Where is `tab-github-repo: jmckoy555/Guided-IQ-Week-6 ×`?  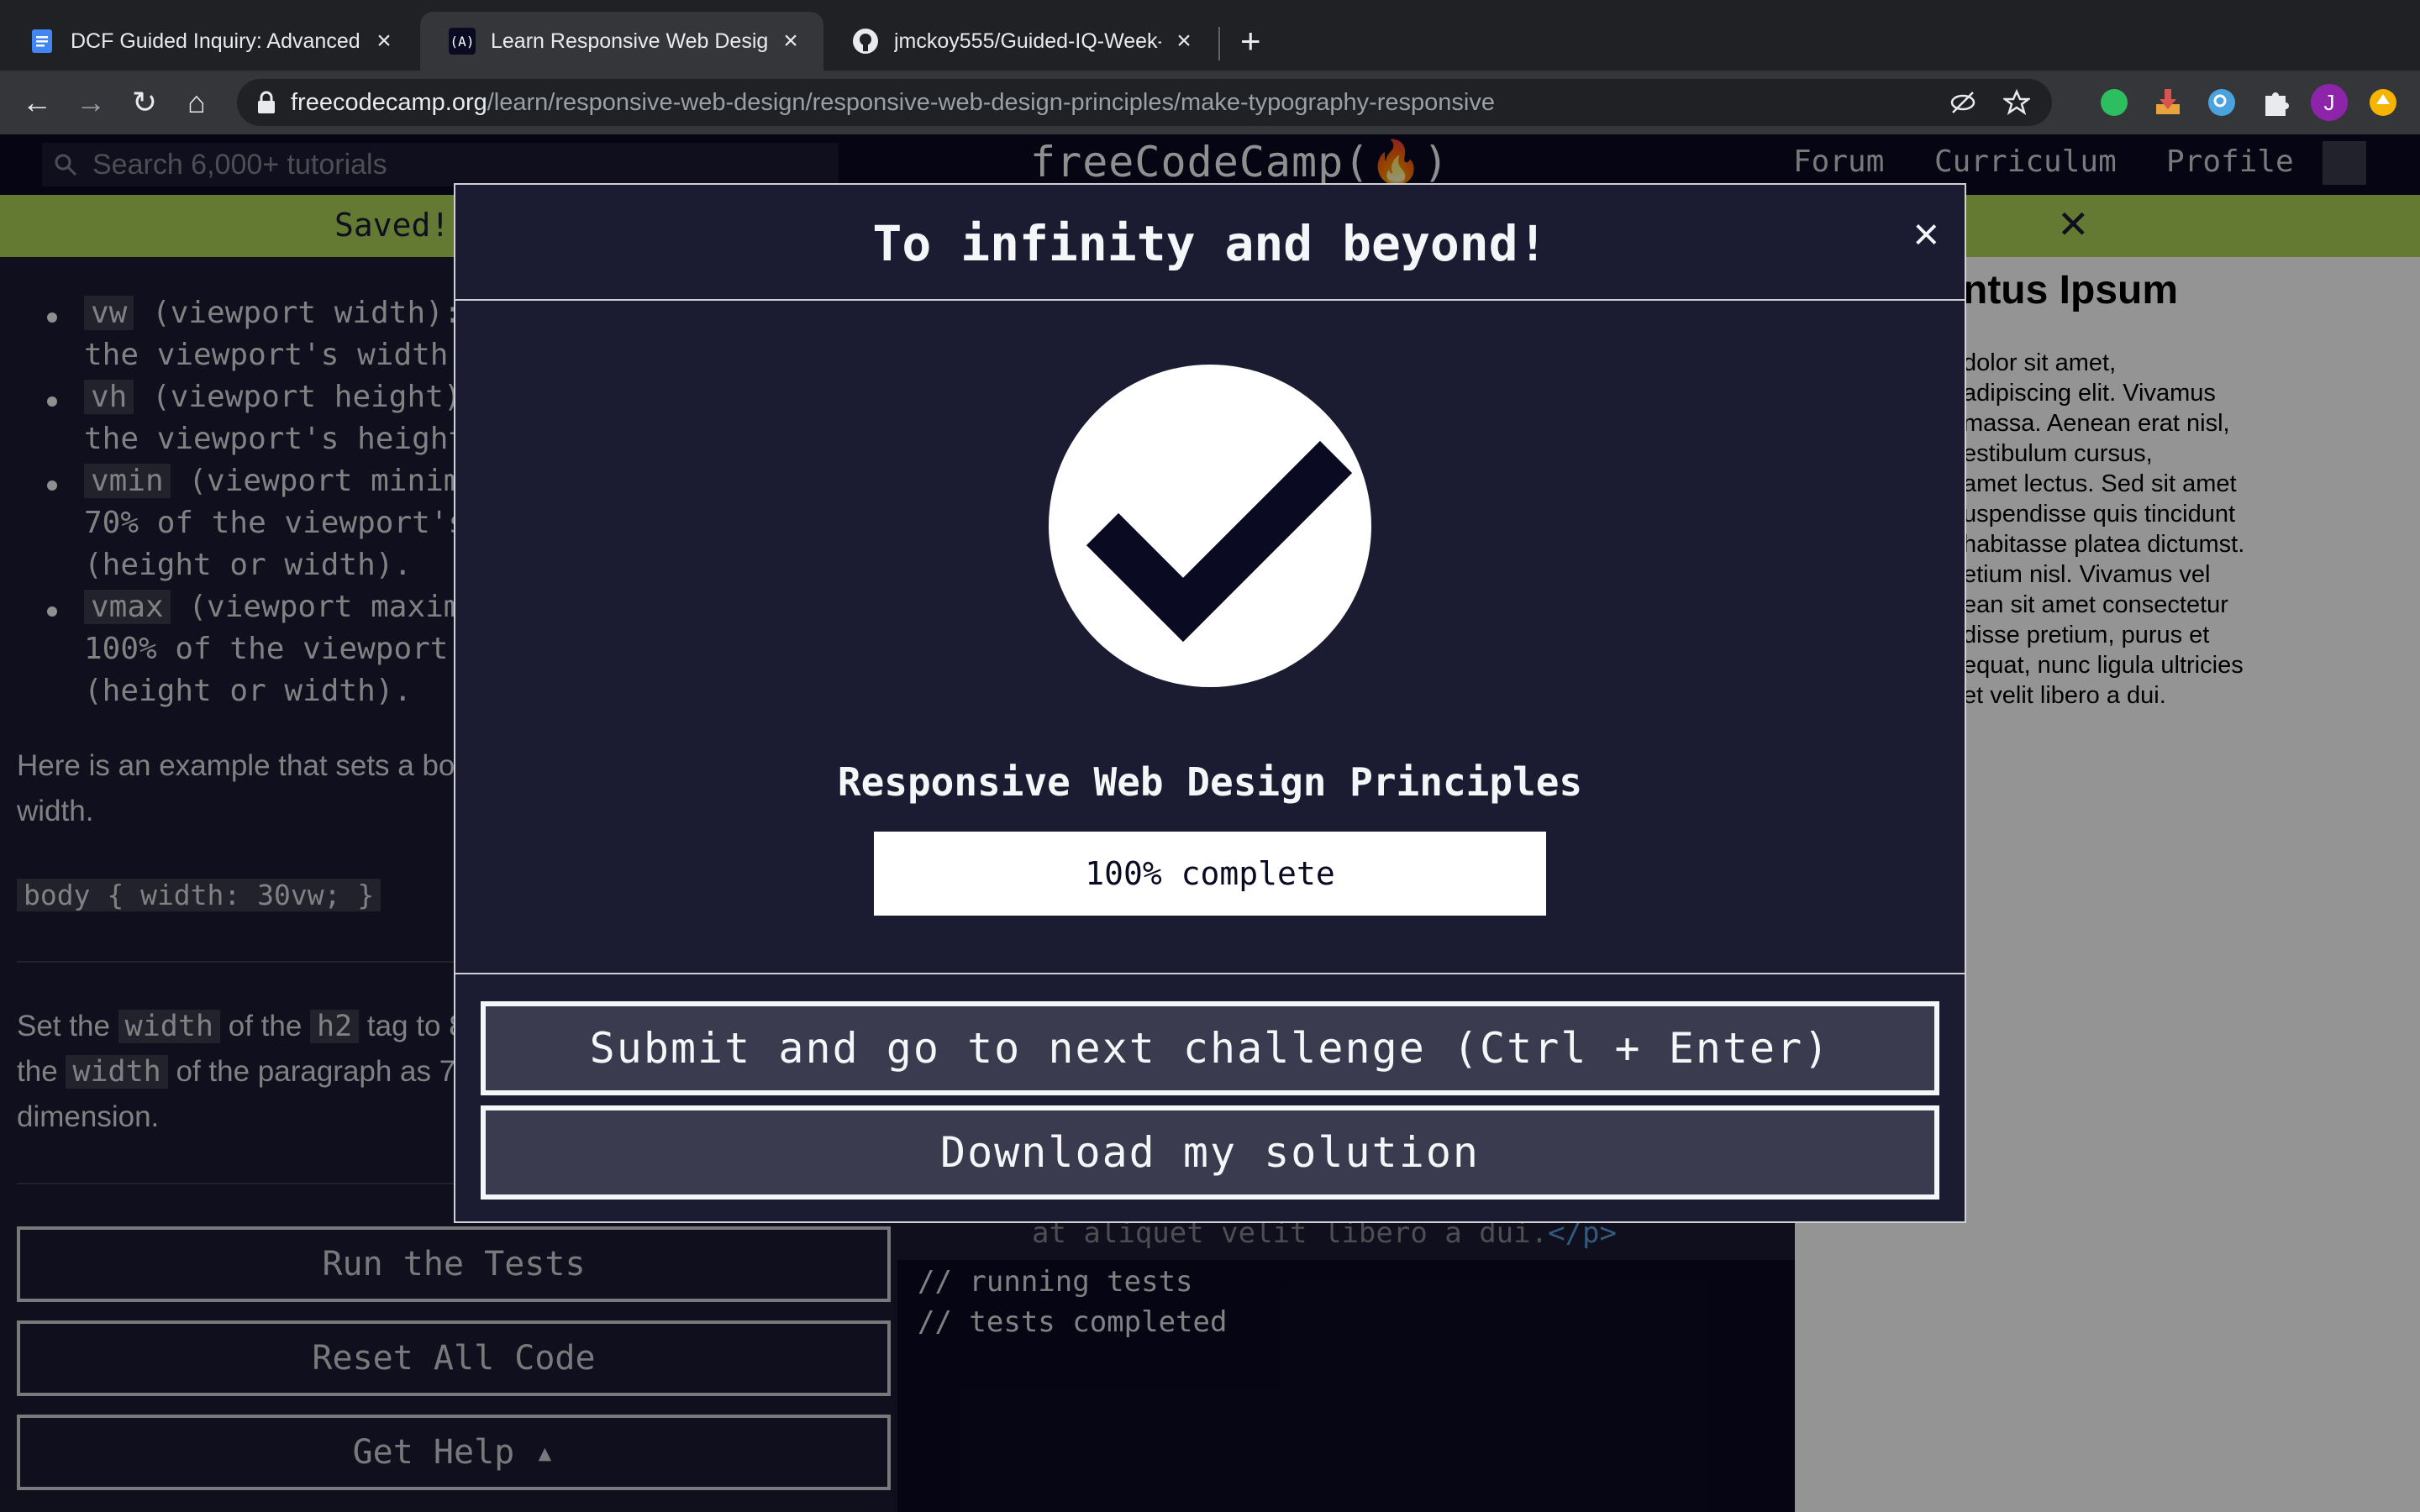
tab-github-repo: jmckoy555/Guided-IQ-Week-6 × is located at coordinates (1020, 41).